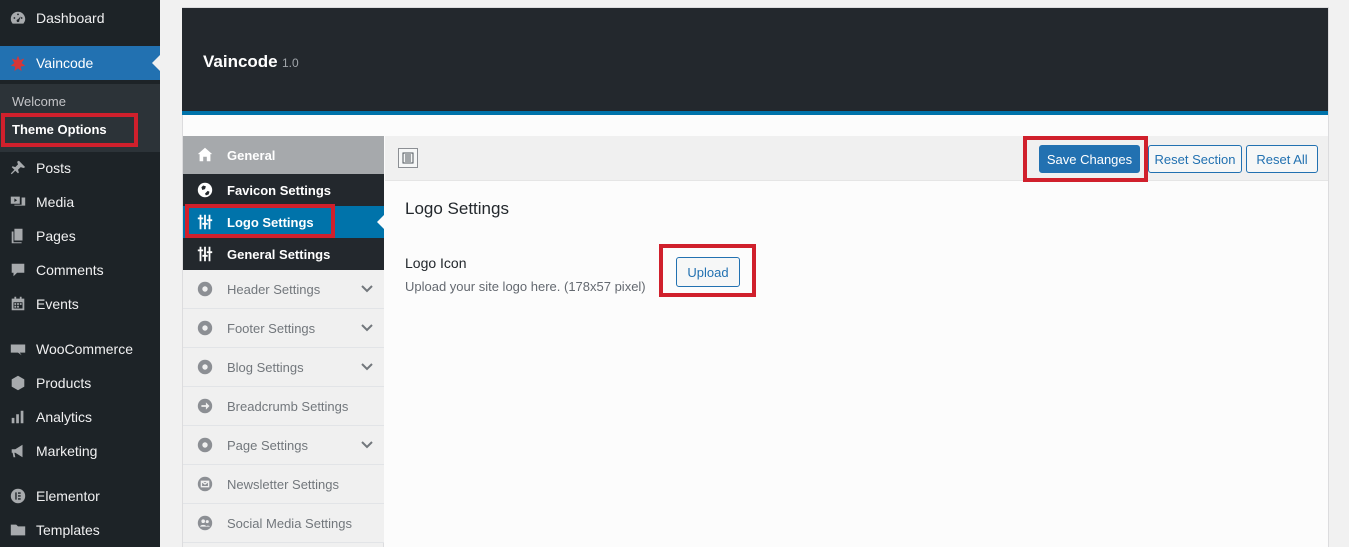 The image size is (1349, 547). I want to click on section-breadcrumb: Breadcrumb Settings, so click(283, 406).